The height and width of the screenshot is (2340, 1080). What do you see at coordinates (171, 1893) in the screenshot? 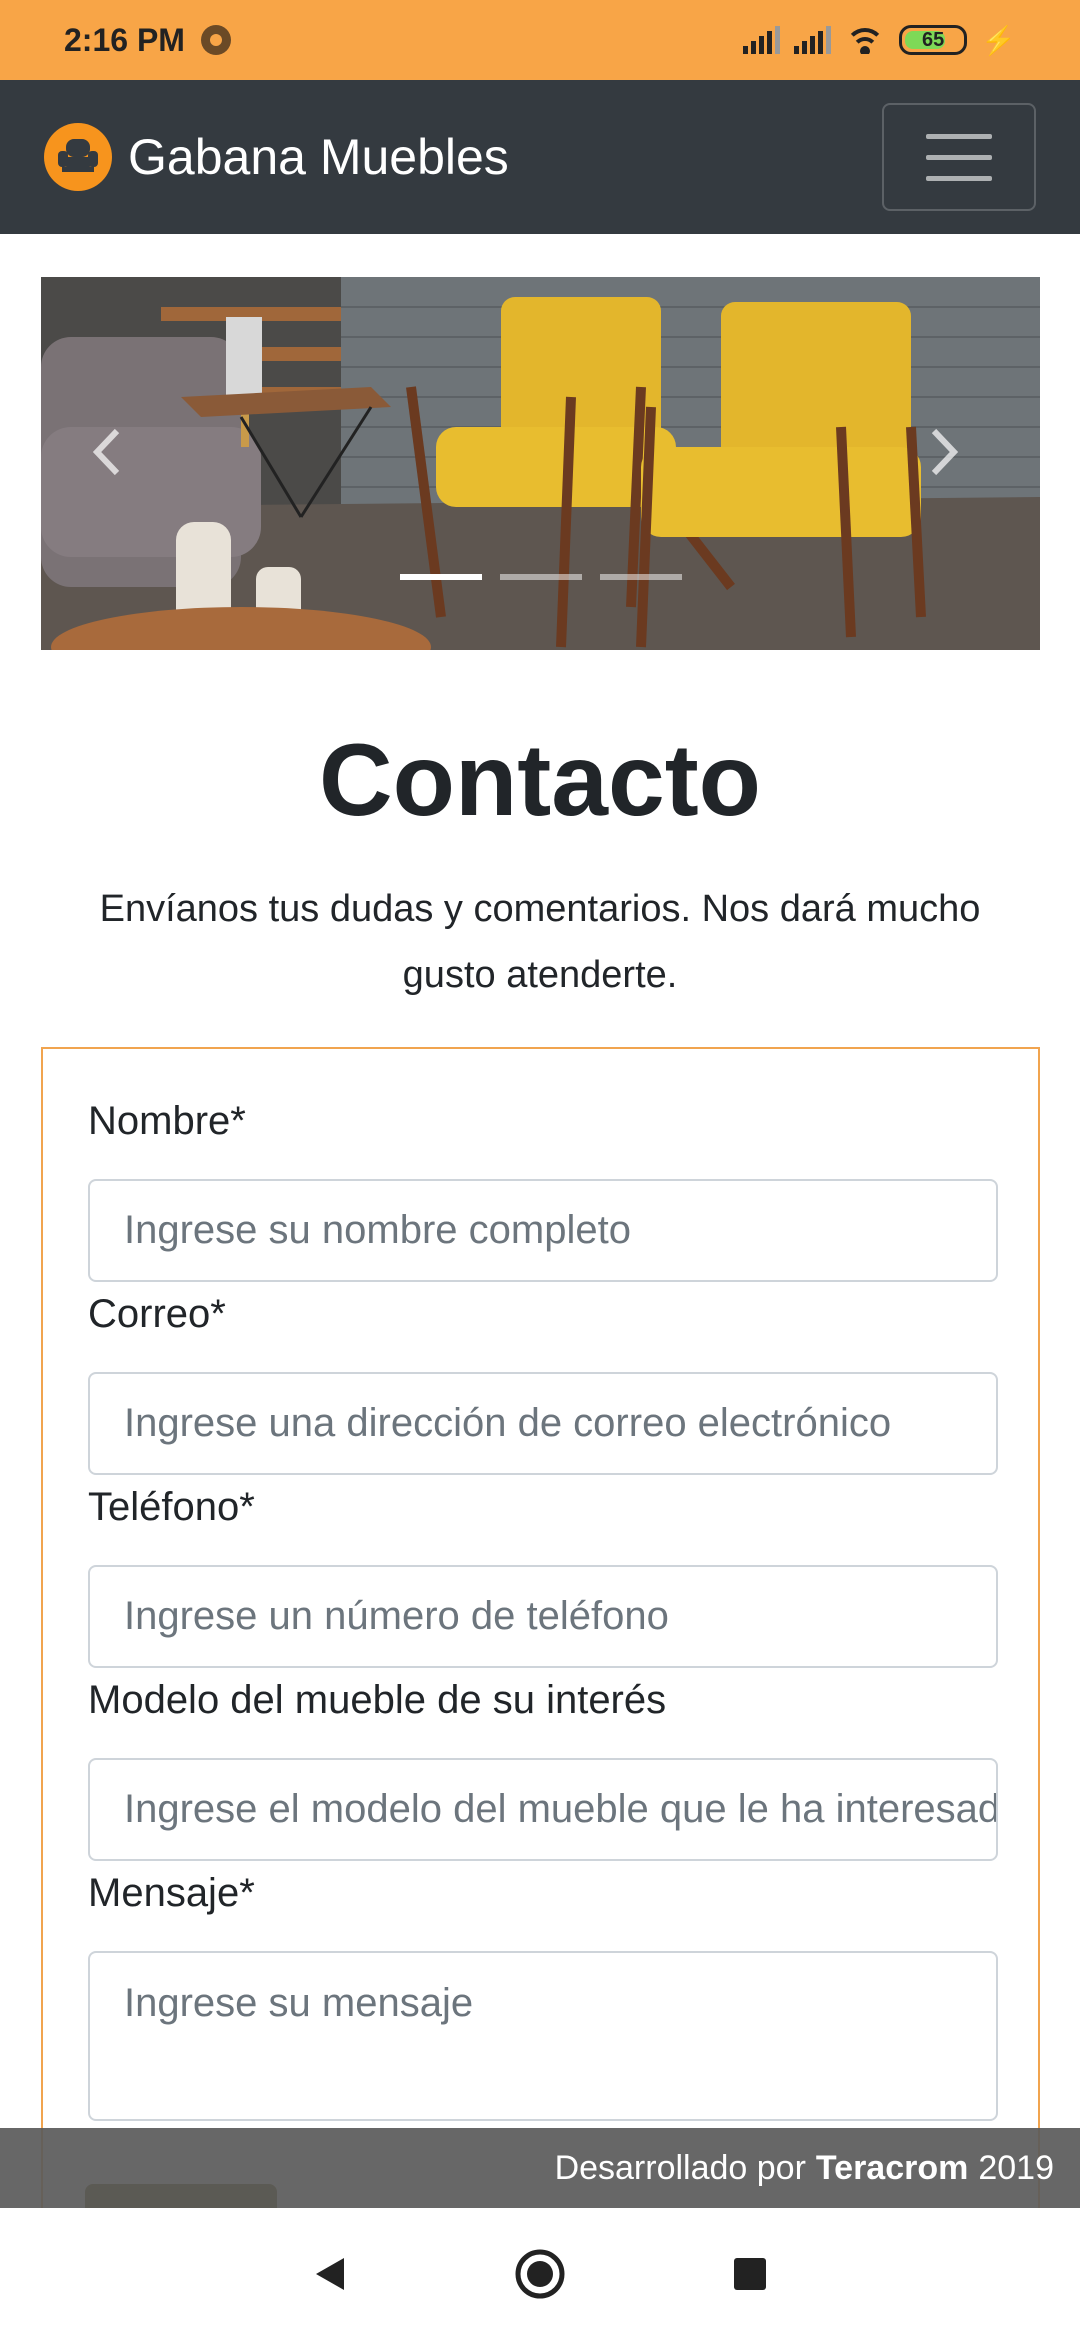
I see `mensaje-label: Mensaje*` at bounding box center [171, 1893].